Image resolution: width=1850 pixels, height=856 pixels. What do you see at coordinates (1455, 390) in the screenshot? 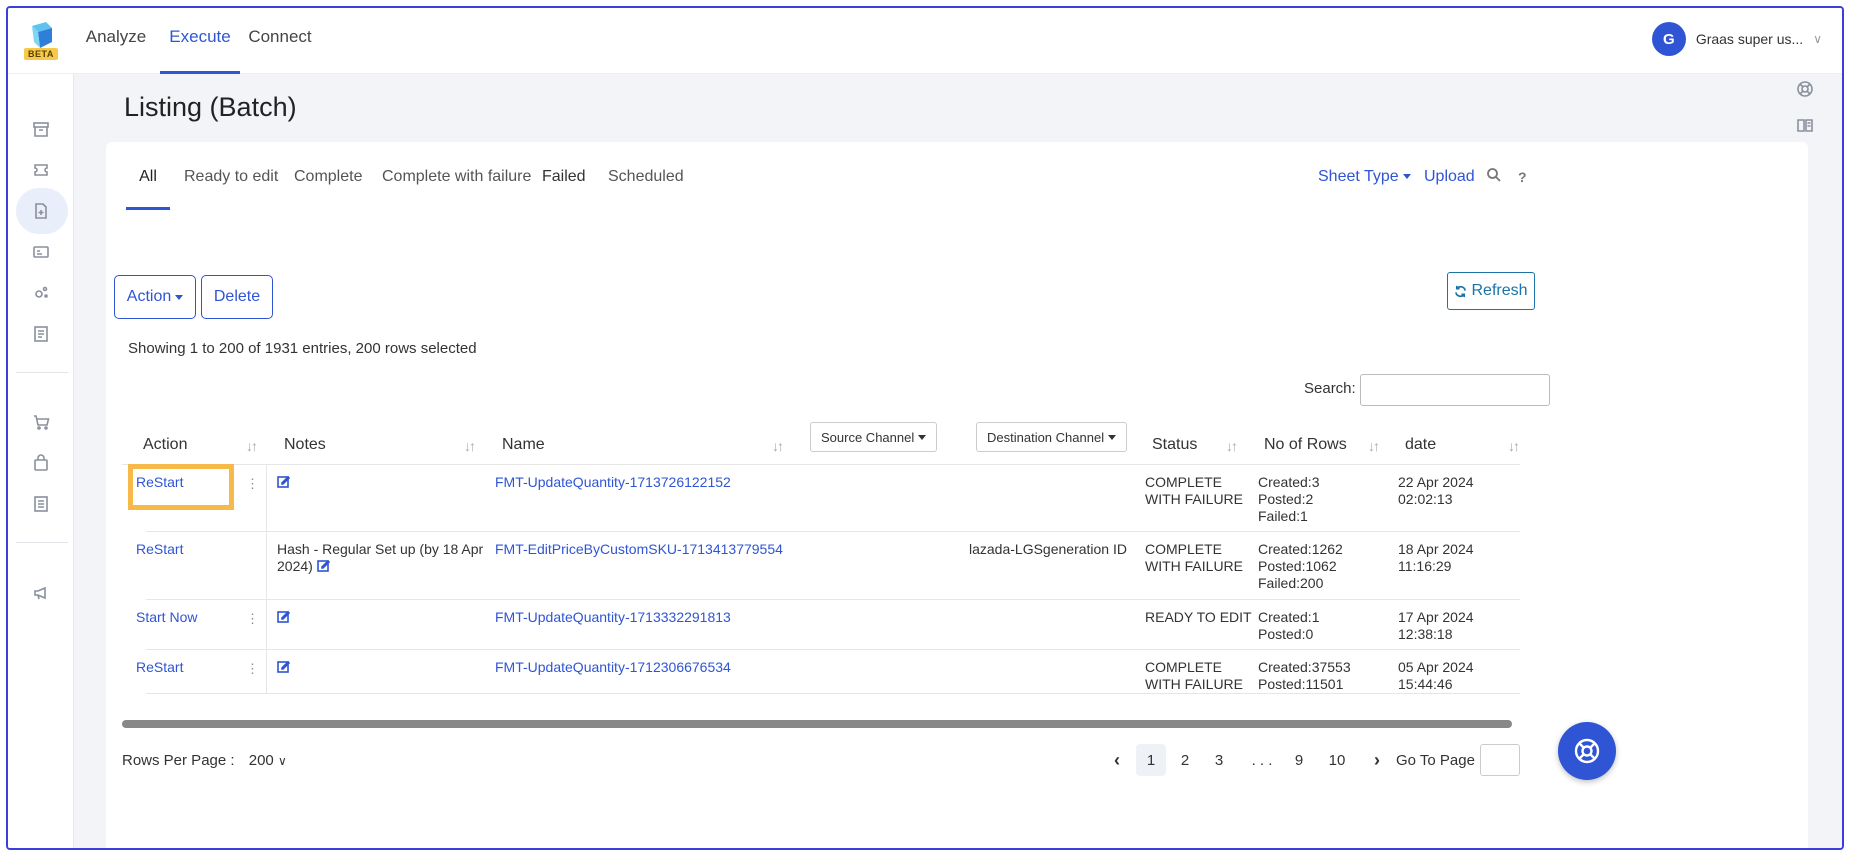
I see `search-input` at bounding box center [1455, 390].